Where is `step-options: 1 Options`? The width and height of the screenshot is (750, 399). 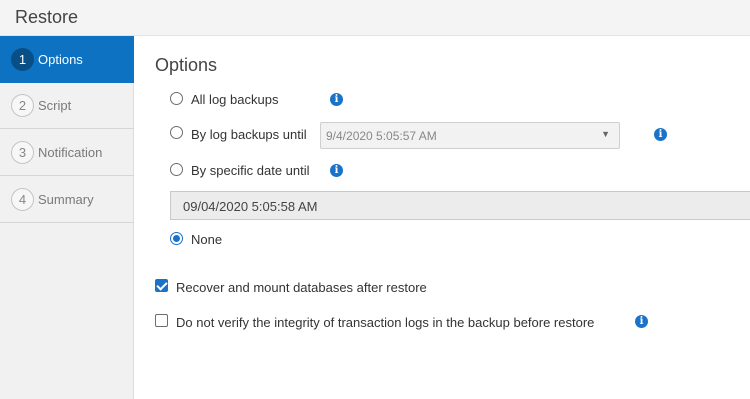 step-options: 1 Options is located at coordinates (67, 59).